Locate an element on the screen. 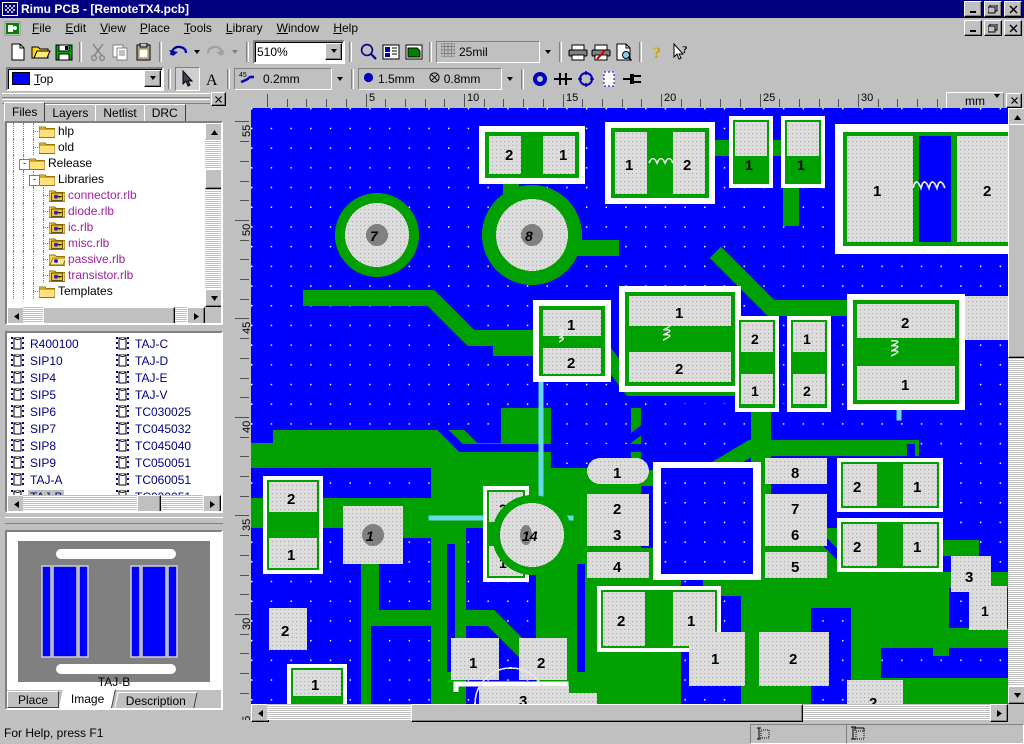  text-tool-button: A is located at coordinates (211, 78).